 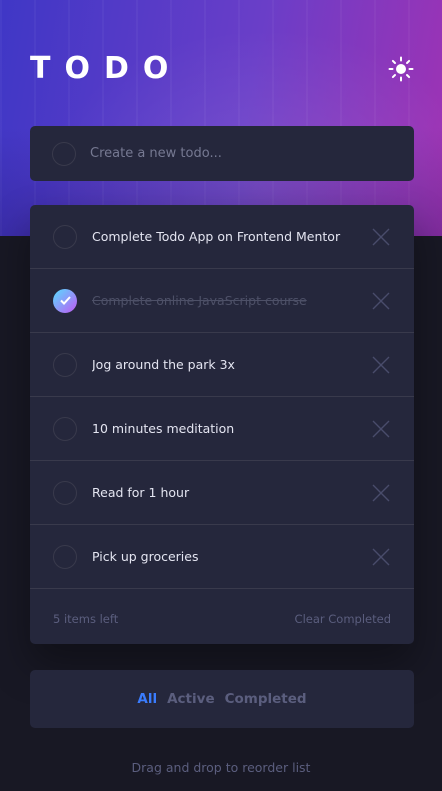 What do you see at coordinates (86, 619) in the screenshot?
I see `items-left-count: 5 items left` at bounding box center [86, 619].